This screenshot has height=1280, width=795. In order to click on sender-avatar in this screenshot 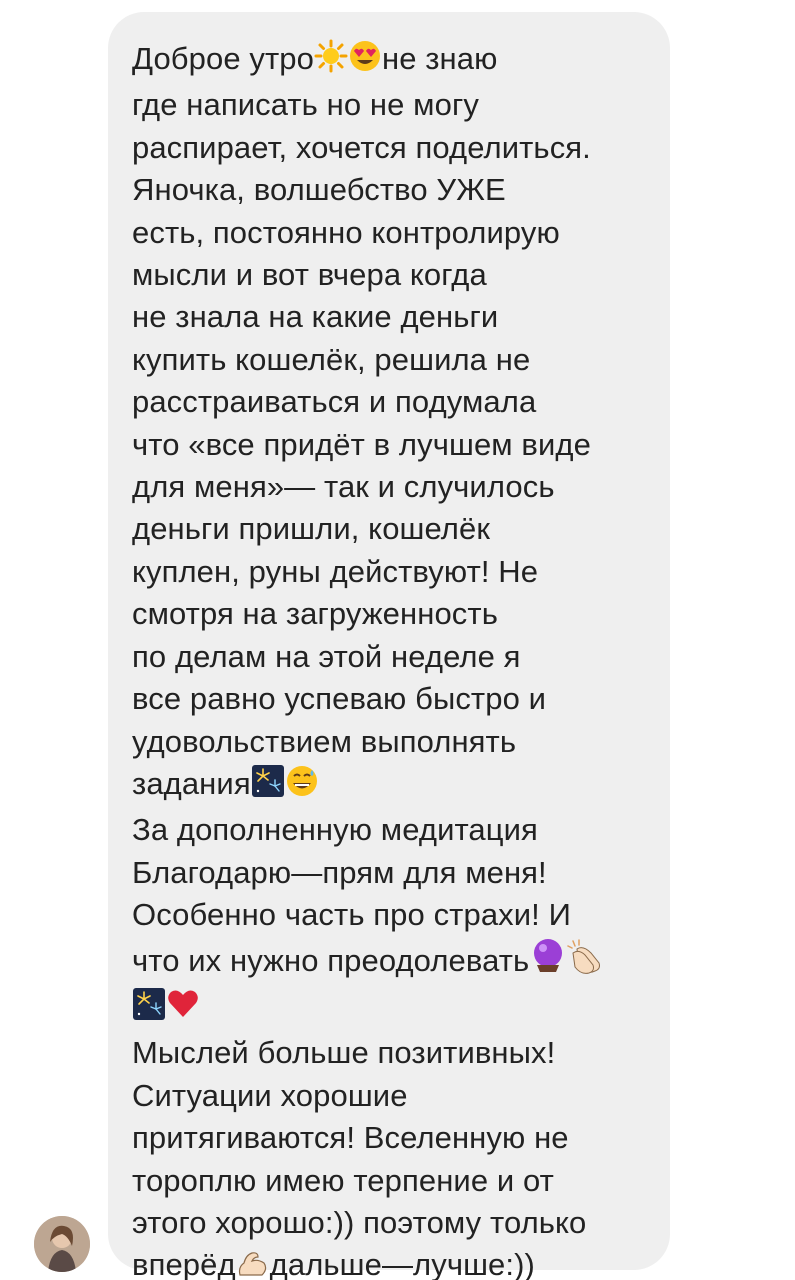, I will do `click(62, 1244)`.